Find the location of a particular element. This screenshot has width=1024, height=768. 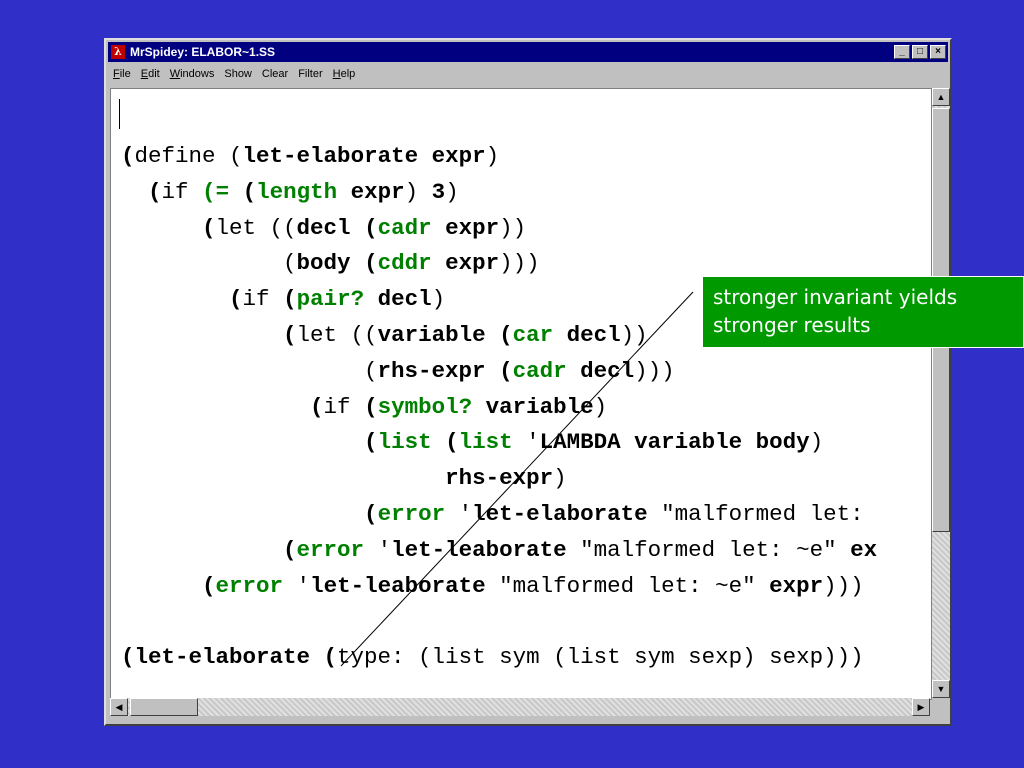

code-line: (if (= (length expr) 3) is located at coordinates (290, 192).